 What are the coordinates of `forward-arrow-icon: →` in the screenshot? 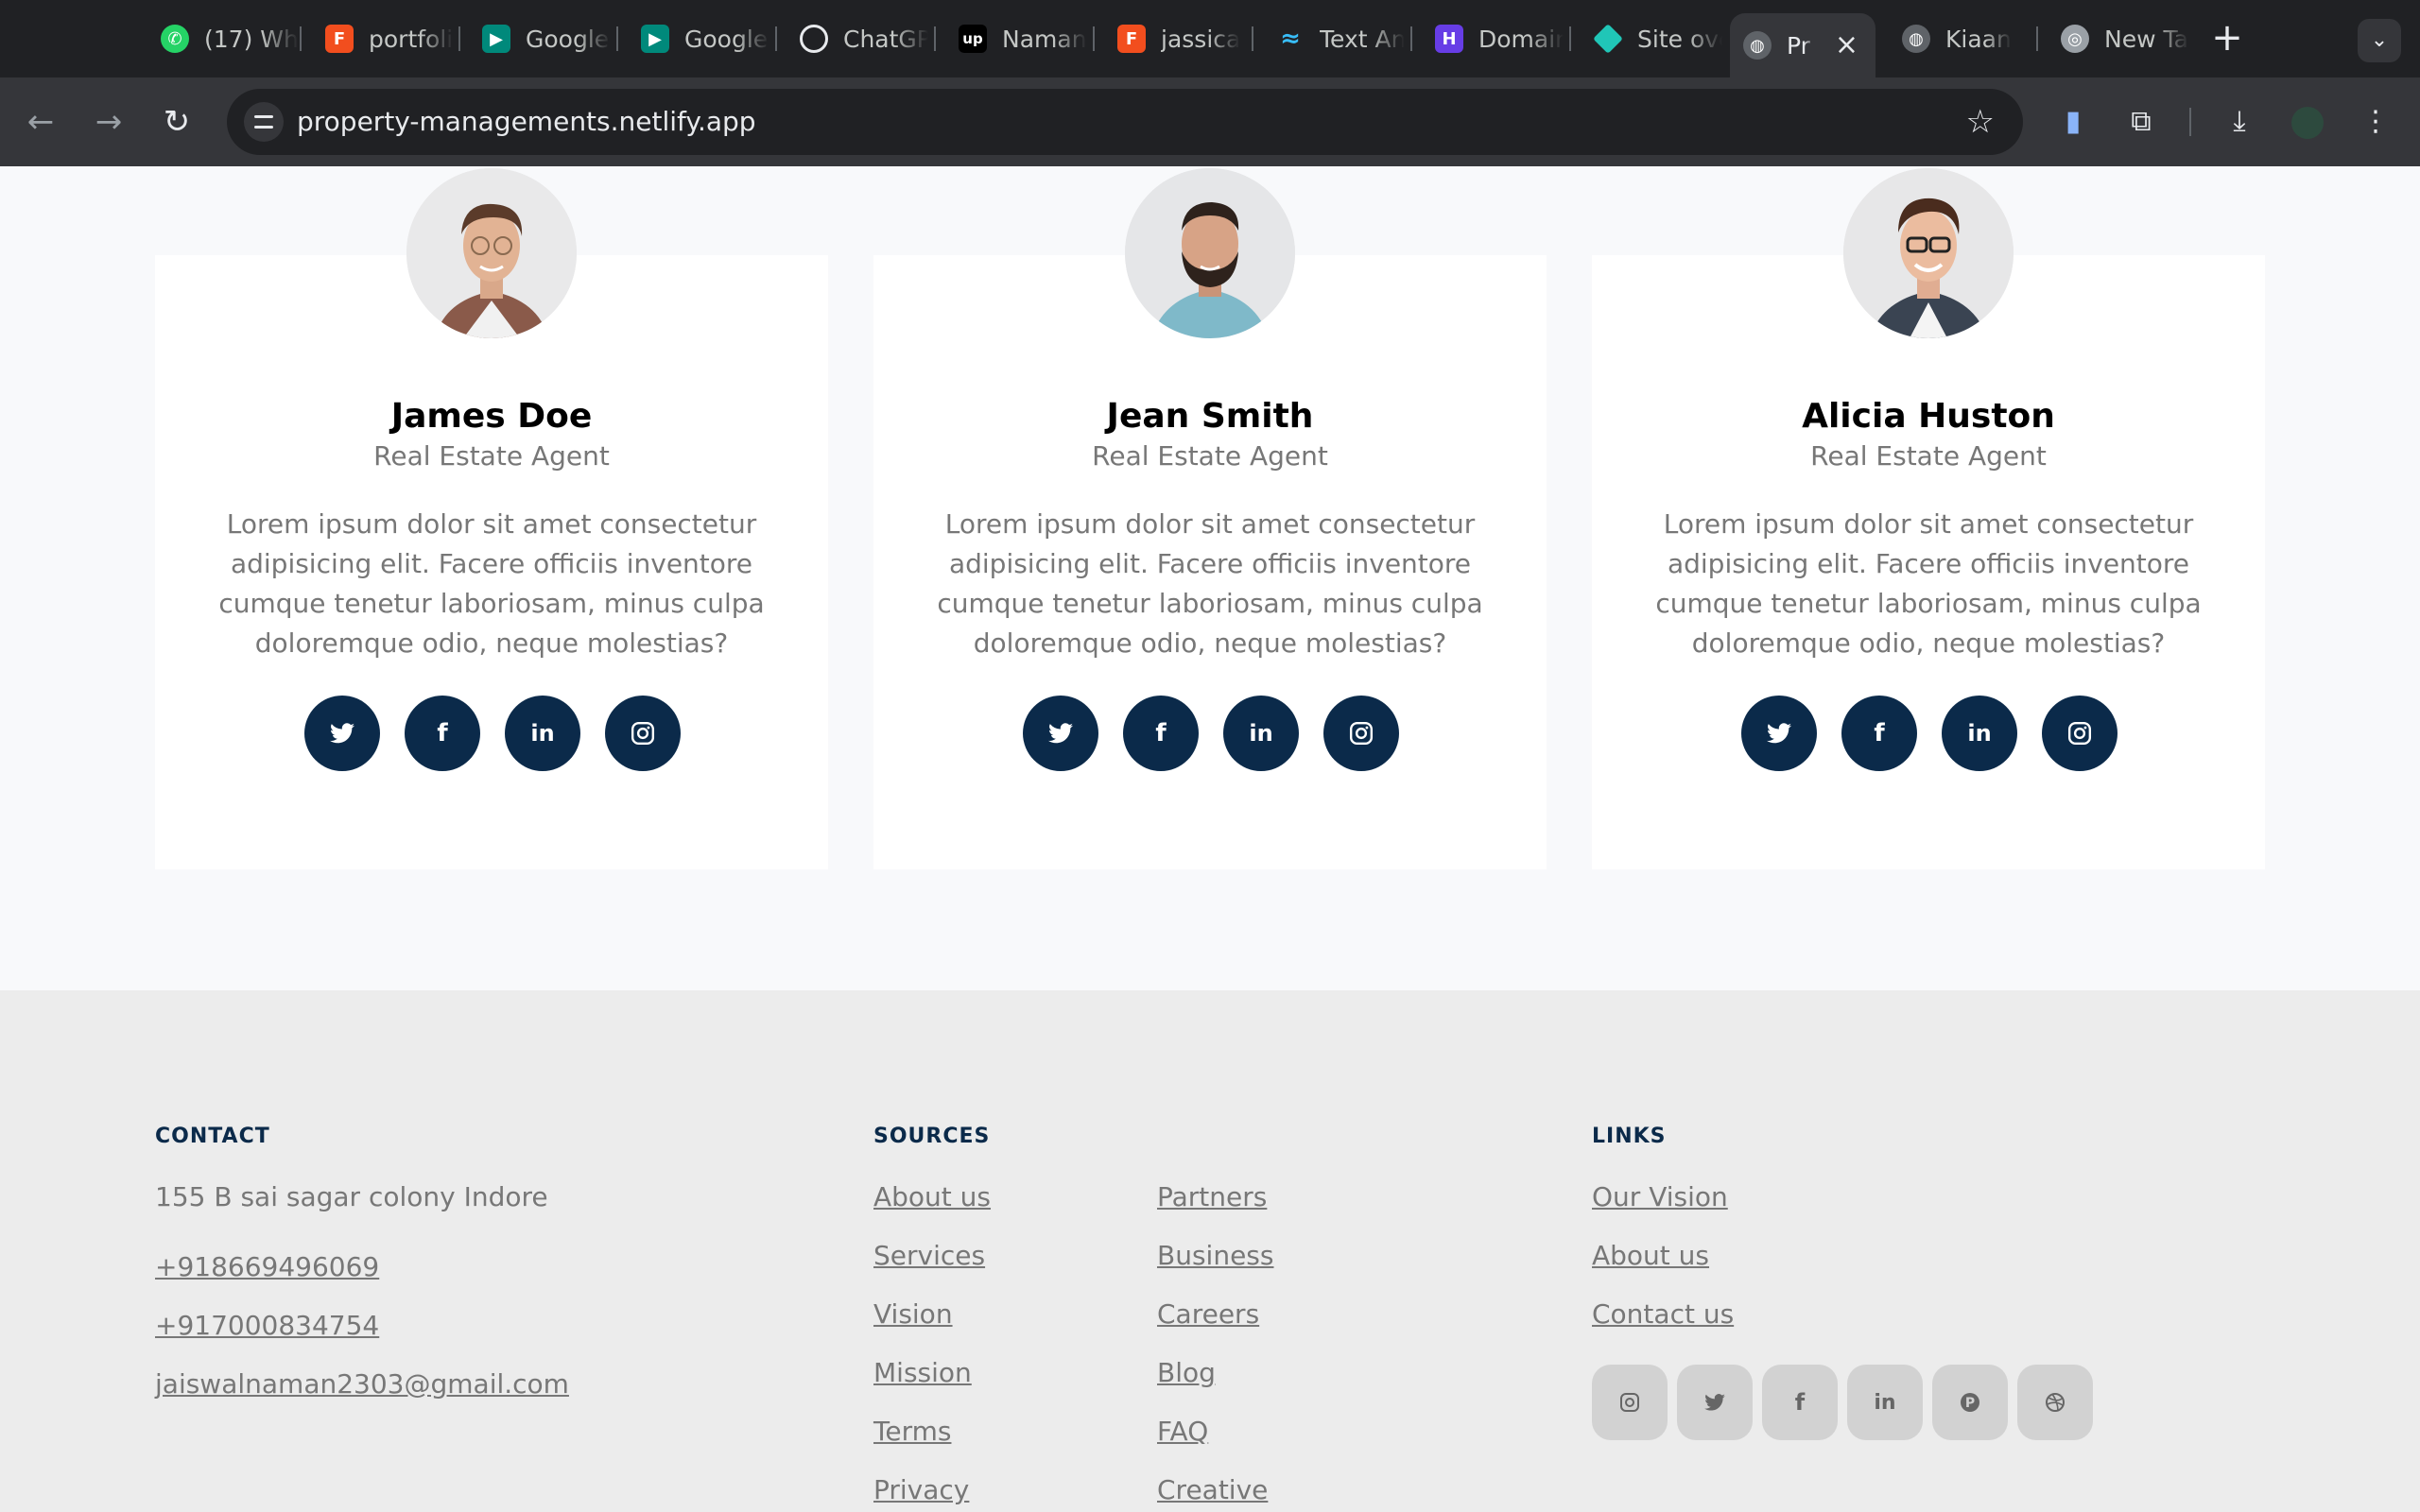 It's located at (108, 122).